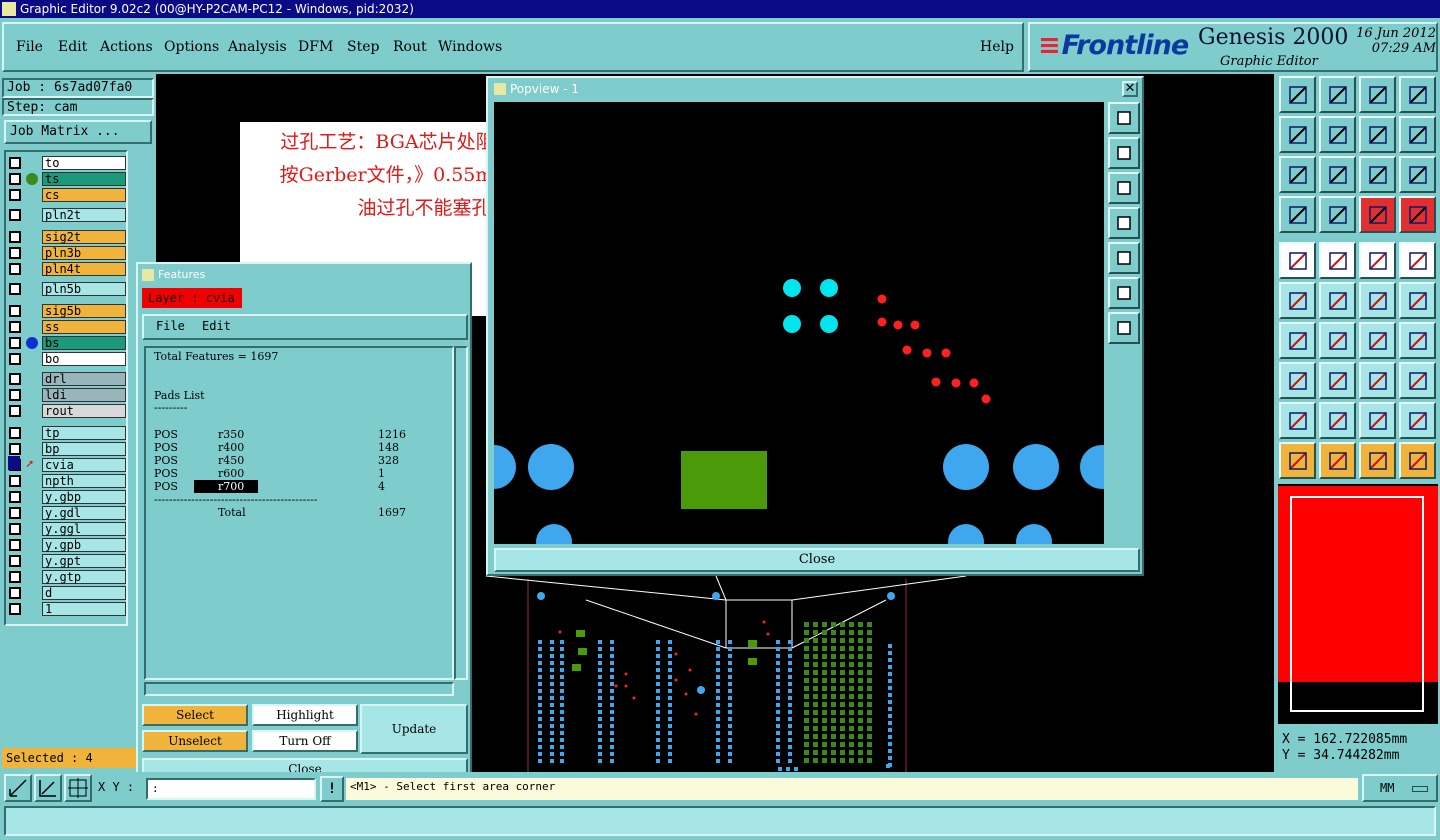  Describe the element at coordinates (72, 47) in the screenshot. I see `menu-edit: Edit` at that location.